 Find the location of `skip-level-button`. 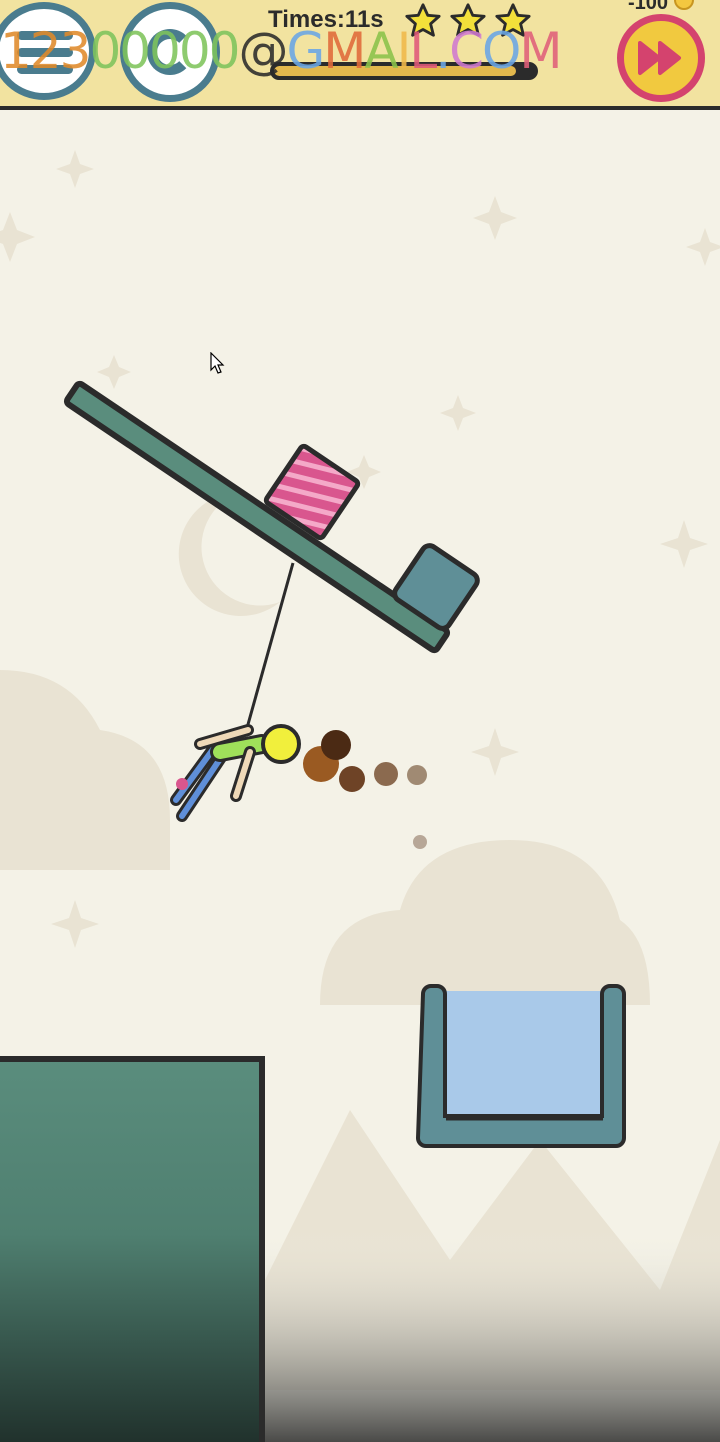

skip-level-button is located at coordinates (661, 58).